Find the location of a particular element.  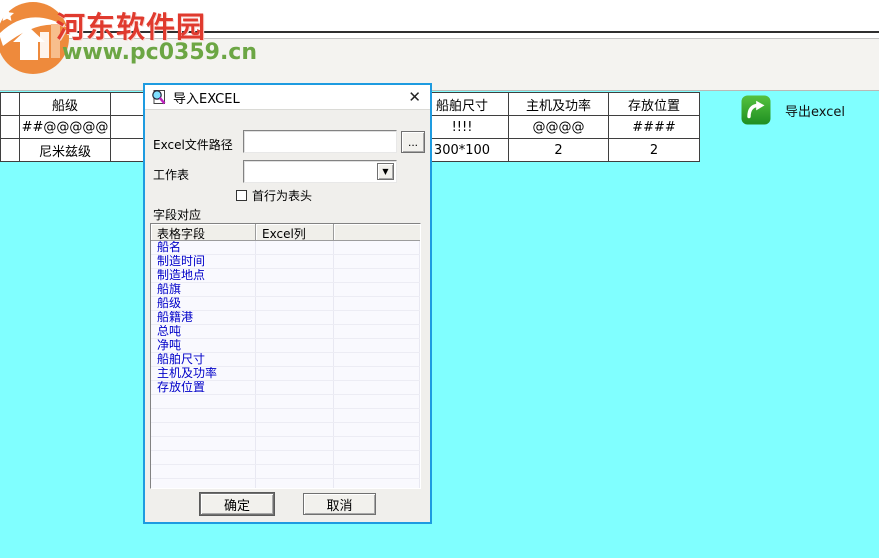

grid-row: 船籍港 is located at coordinates (285, 318).